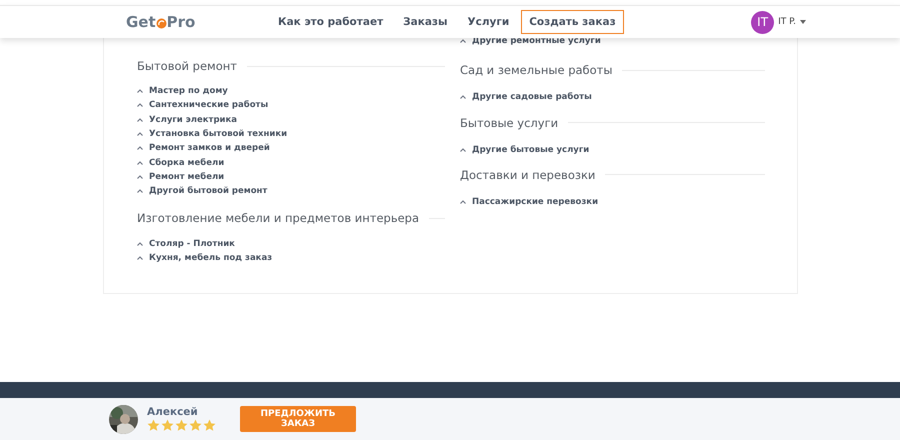 Image resolution: width=900 pixels, height=440 pixels. What do you see at coordinates (331, 22) in the screenshot?
I see `nav-link: Как это работает` at bounding box center [331, 22].